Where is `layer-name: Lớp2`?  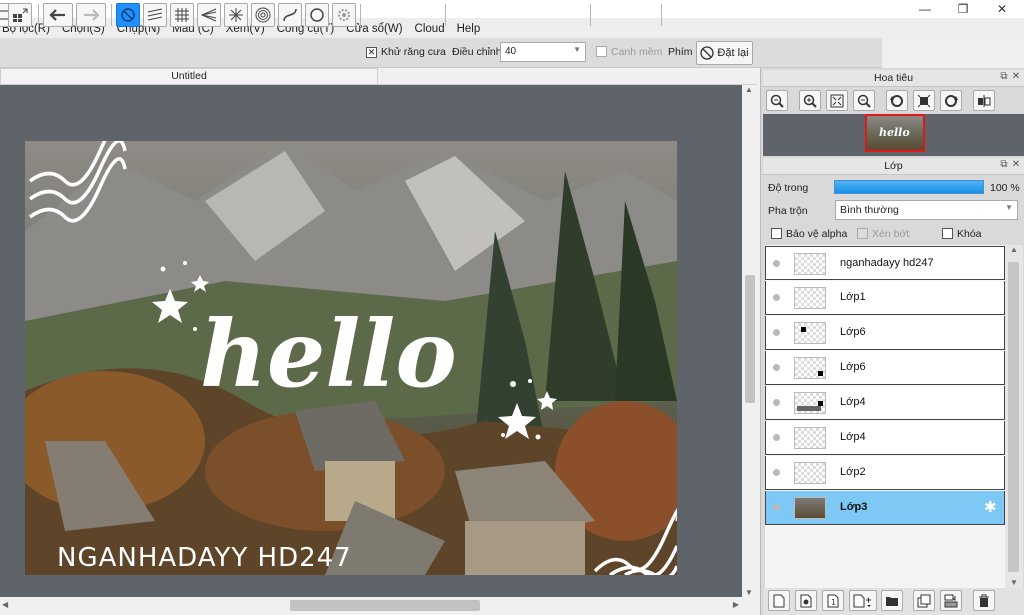
layer-name: Lớp2 is located at coordinates (853, 472).